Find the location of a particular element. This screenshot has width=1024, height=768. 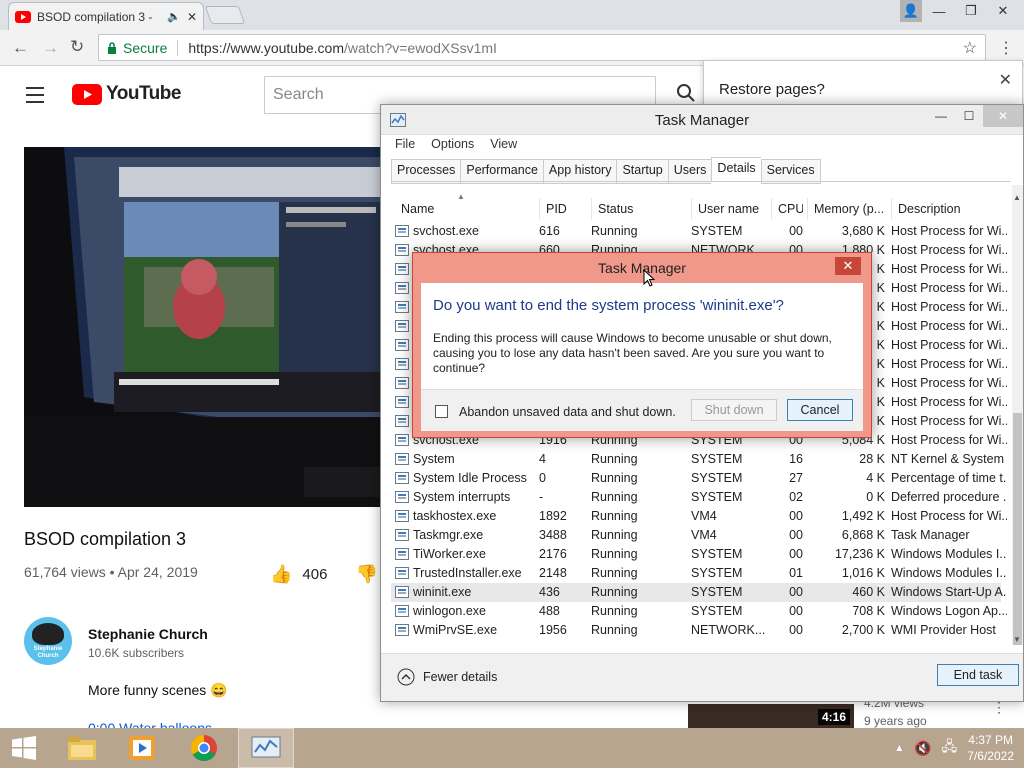

scrollbar-thumb is located at coordinates (1017, 529).